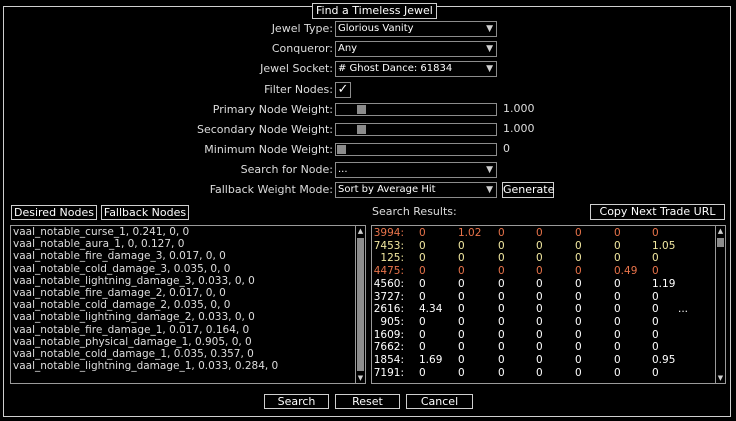 This screenshot has width=736, height=421. Describe the element at coordinates (416, 29) in the screenshot. I see `jewel-type-dropdown: Glorious Vanity ▼` at that location.